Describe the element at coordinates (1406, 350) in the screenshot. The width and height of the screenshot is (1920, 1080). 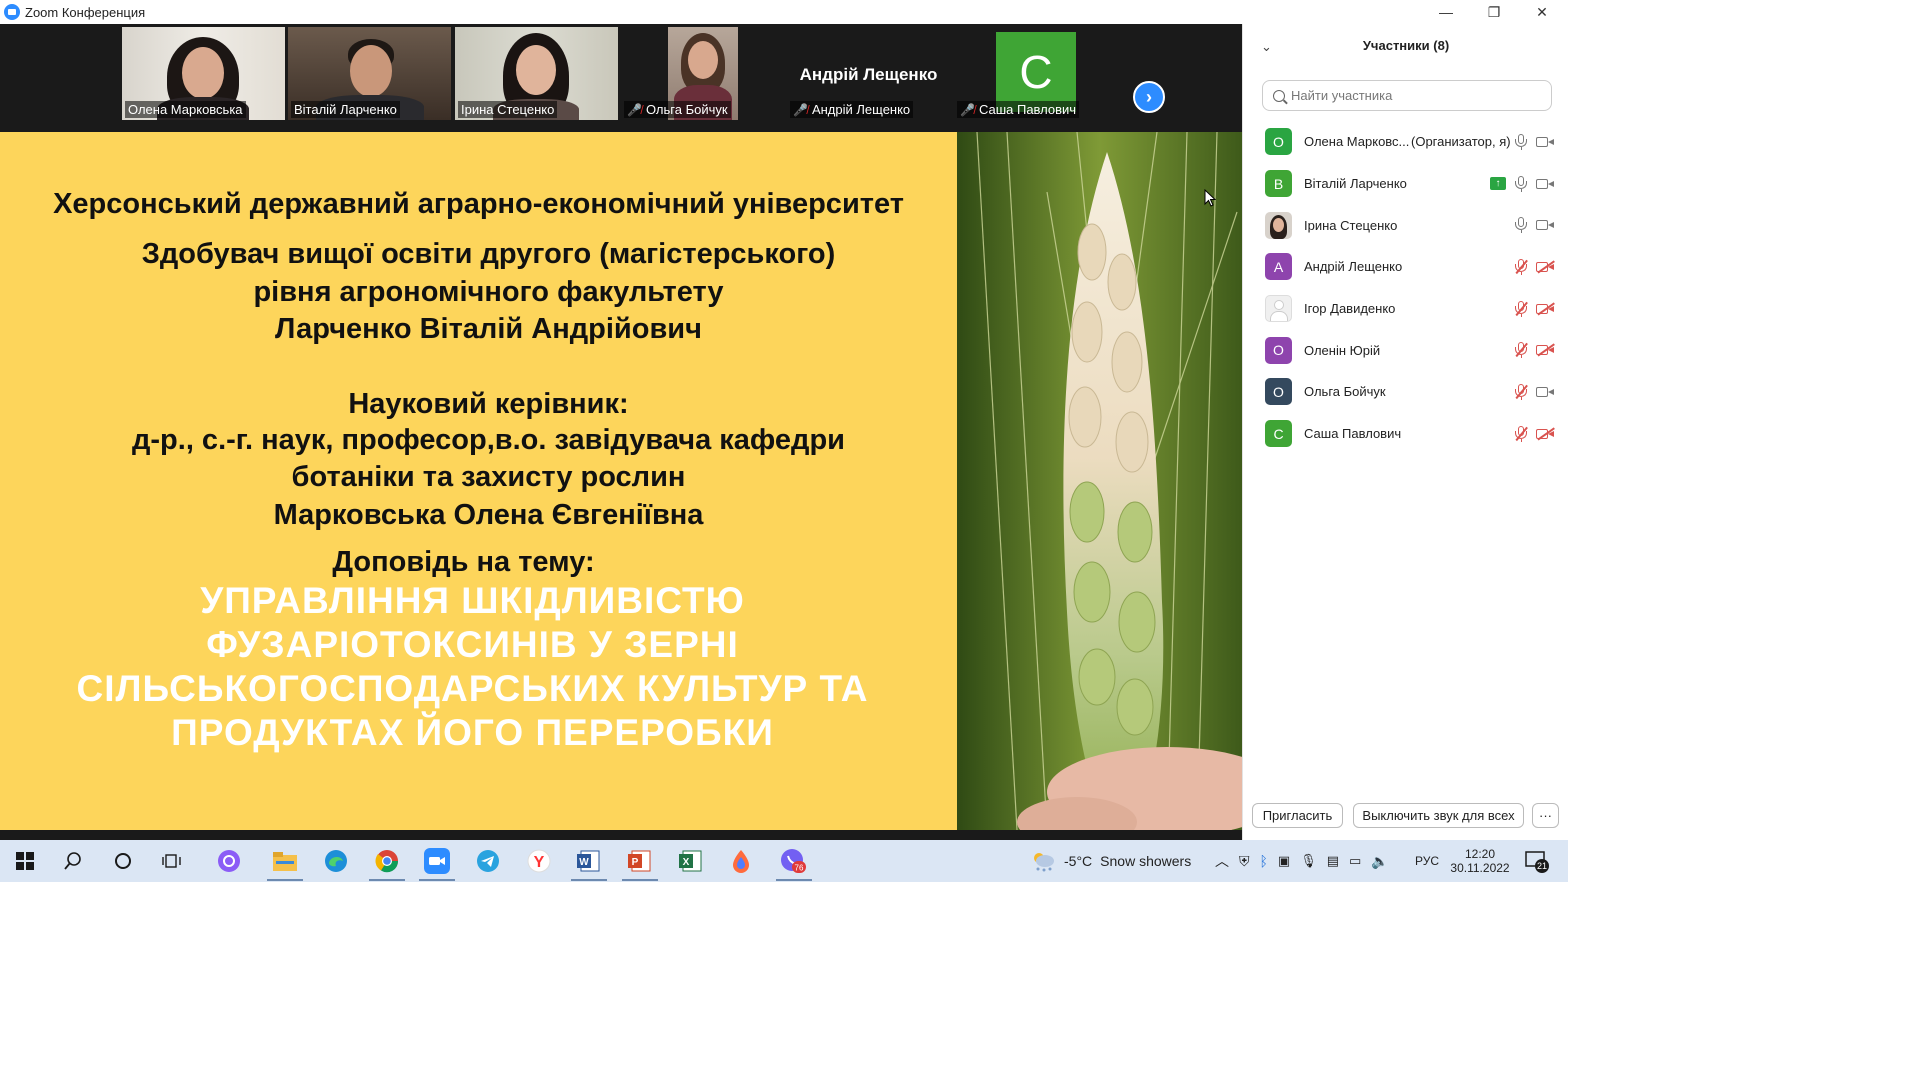
I see `participant-row: О Оленін Юрій` at that location.